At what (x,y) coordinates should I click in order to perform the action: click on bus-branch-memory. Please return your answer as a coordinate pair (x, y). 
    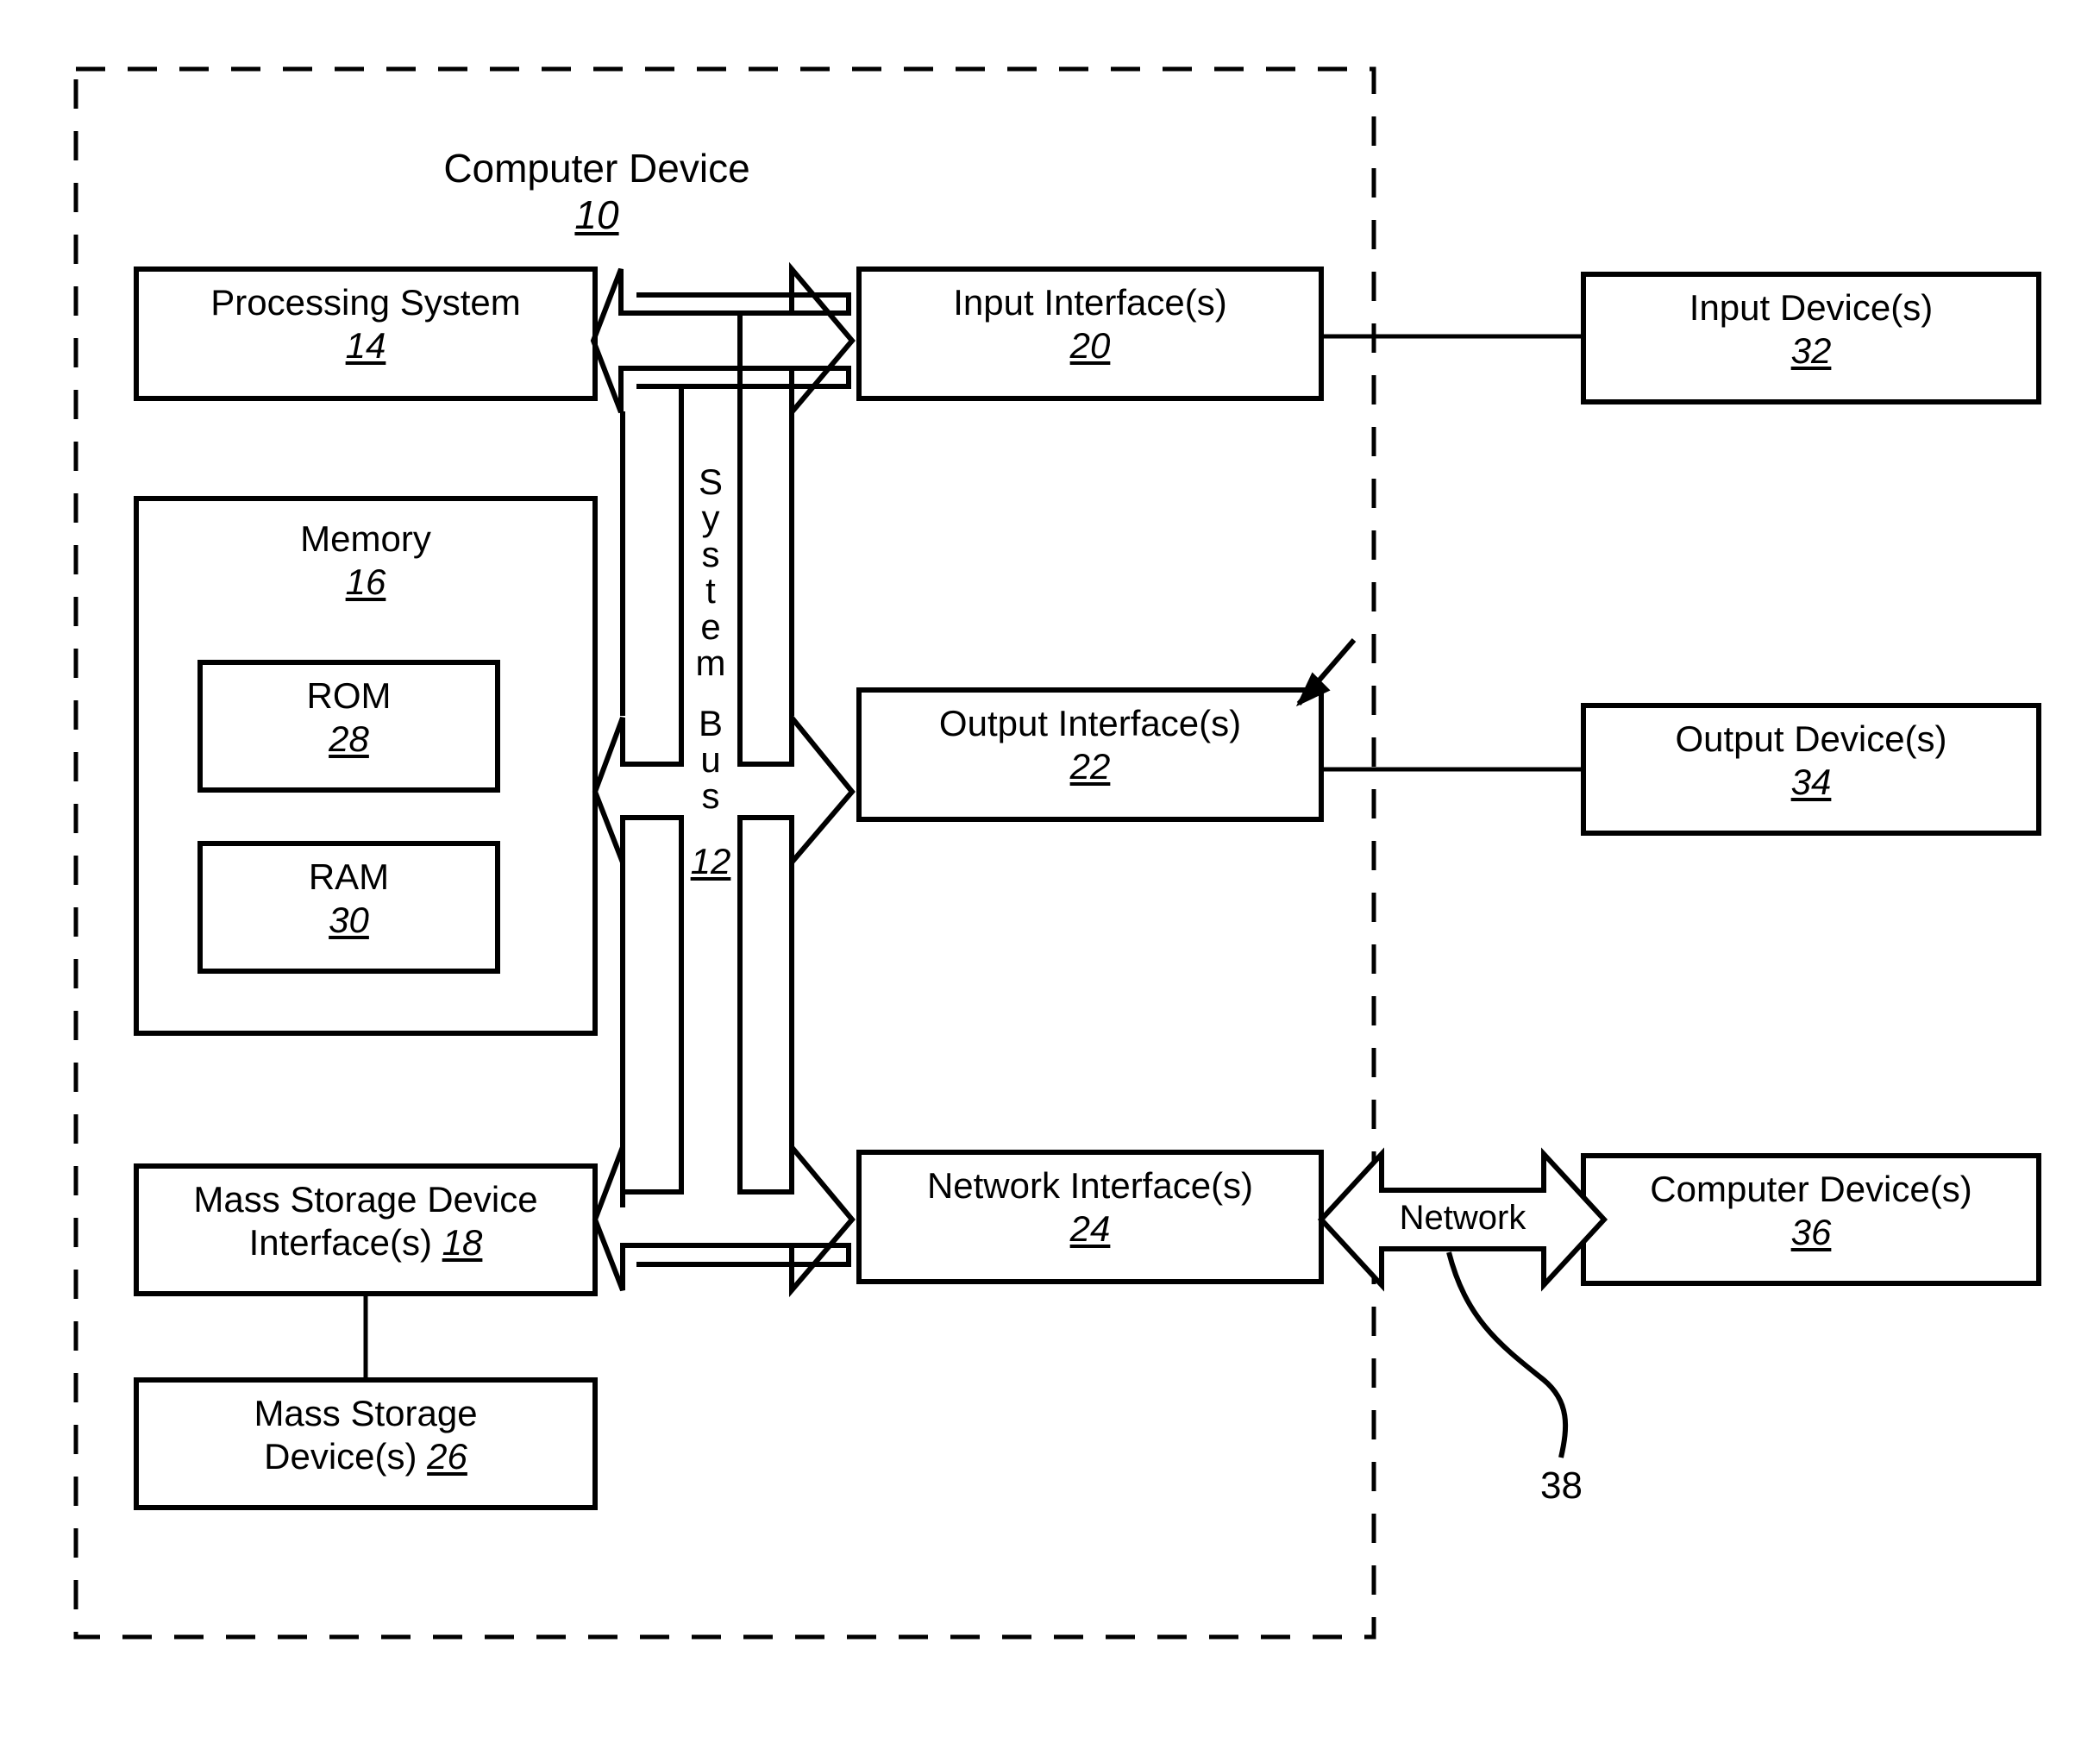
    Looking at the image, I should click on (638, 790).